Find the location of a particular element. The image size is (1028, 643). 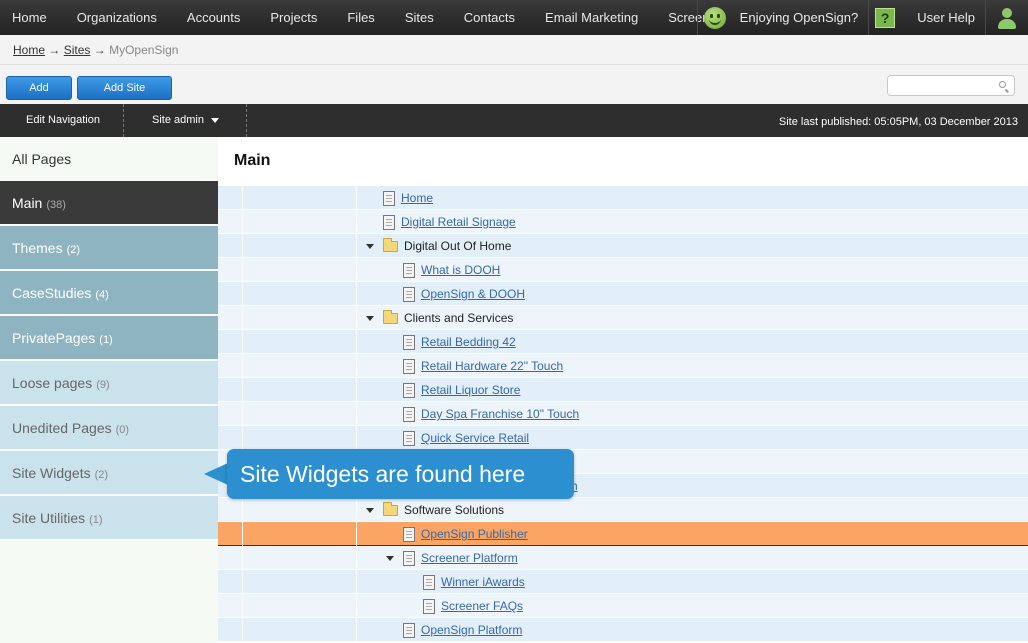

tree-row: Quick Service Retail is located at coordinates (623, 438).